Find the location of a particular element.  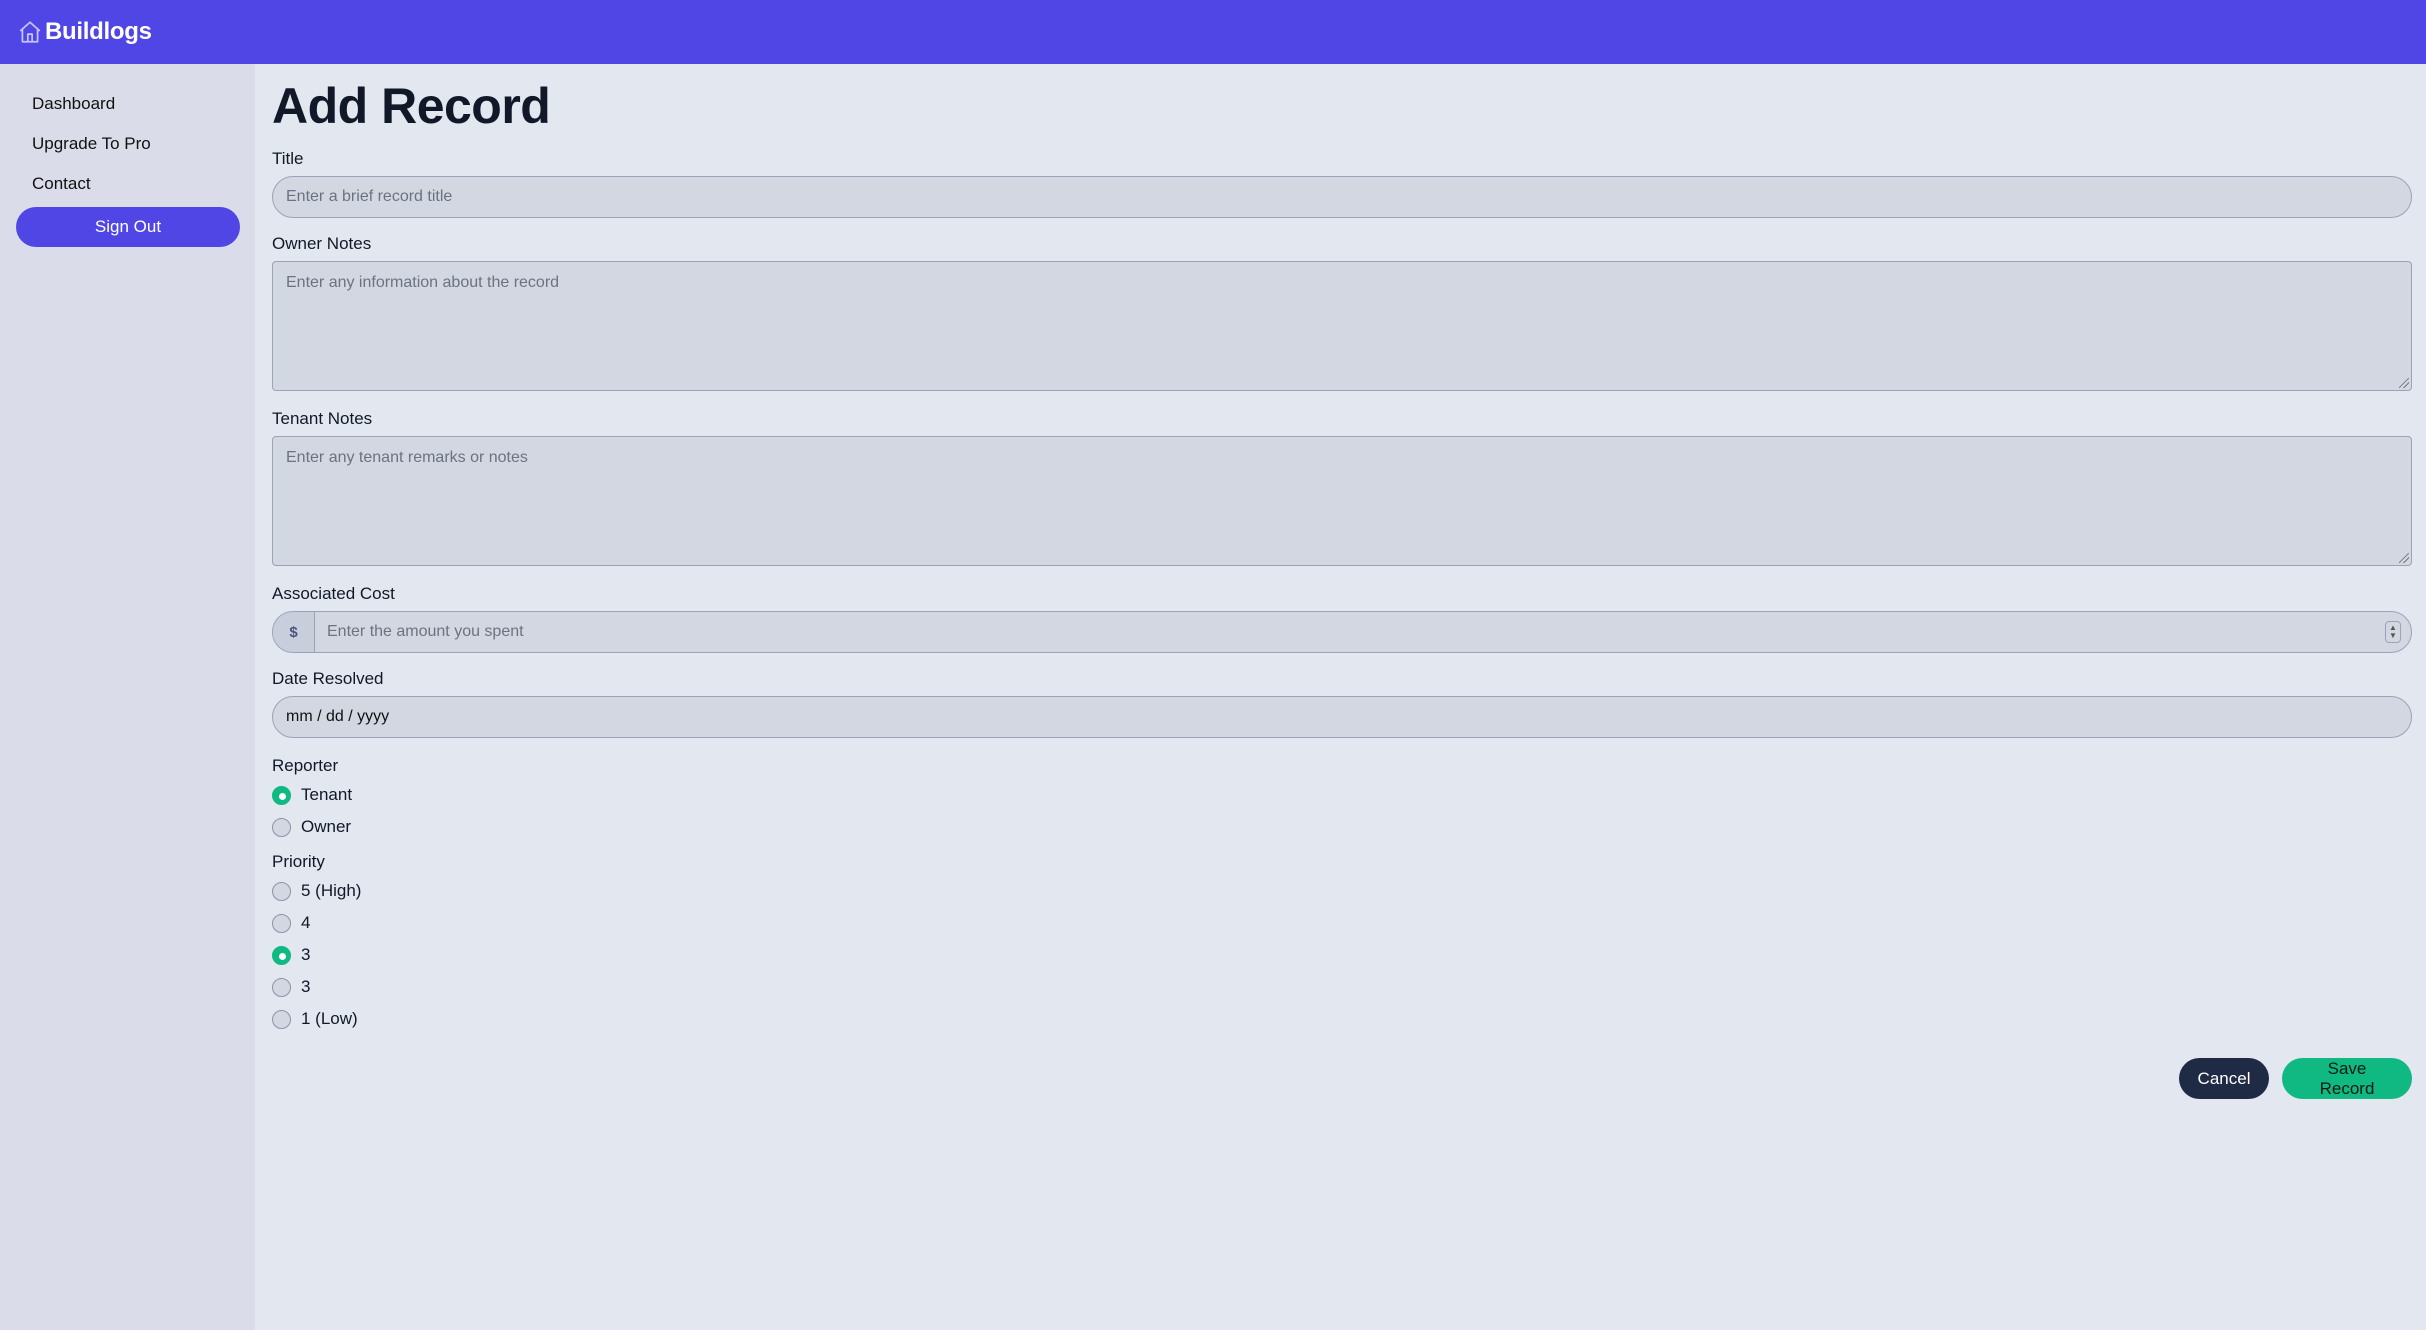

title-input: Enter a brief record title is located at coordinates (1342, 197).